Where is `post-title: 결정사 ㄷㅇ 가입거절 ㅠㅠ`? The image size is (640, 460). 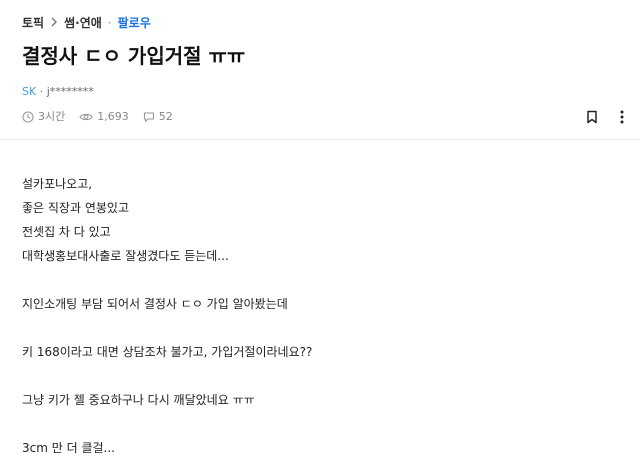
post-title: 결정사 ㄷㅇ 가입거절 ㅠㅠ is located at coordinates (134, 56).